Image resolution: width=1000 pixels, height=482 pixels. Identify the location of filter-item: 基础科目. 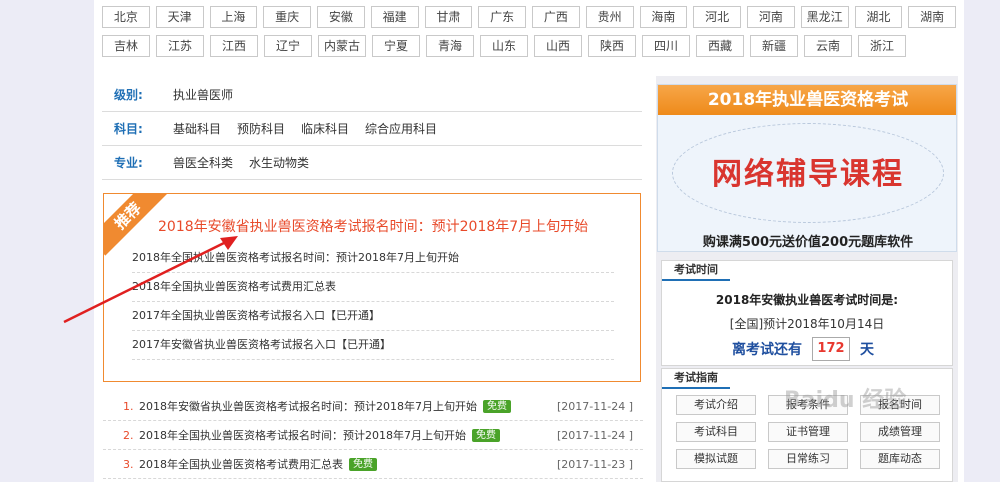
(197, 128).